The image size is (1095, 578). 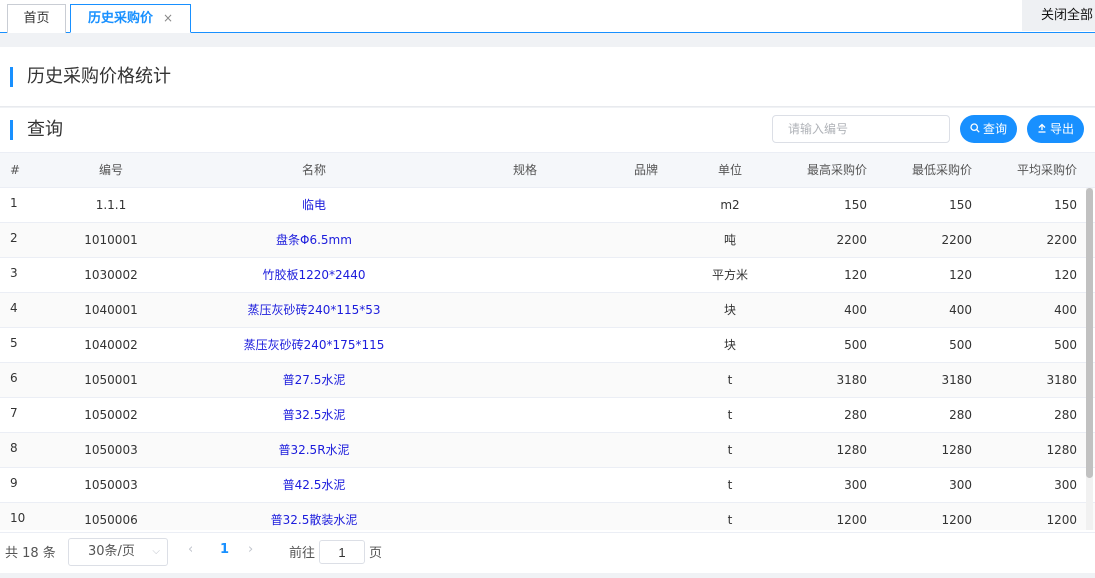 I want to click on row-code: 1040002, so click(x=111, y=345).